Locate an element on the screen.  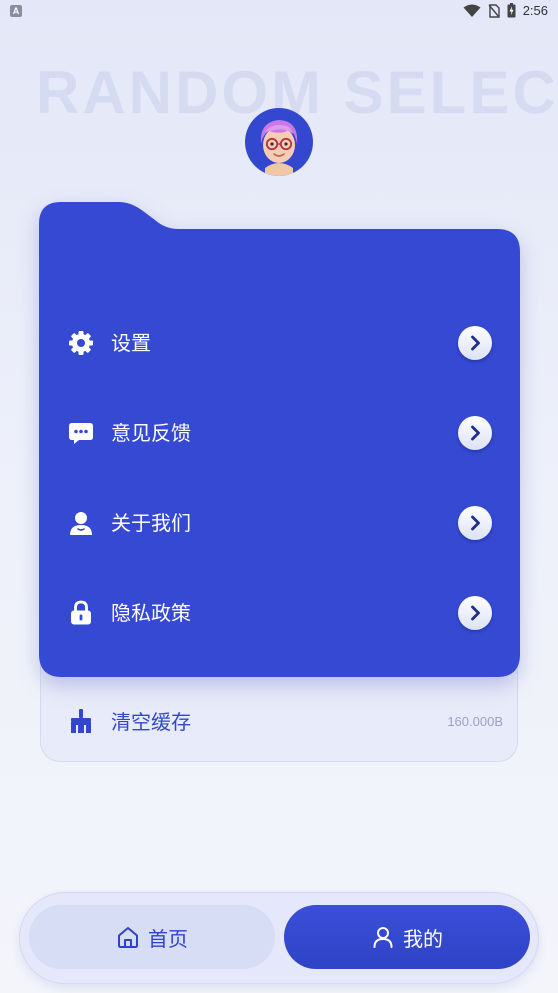
cache-size: 160.000B is located at coordinates (475, 721).